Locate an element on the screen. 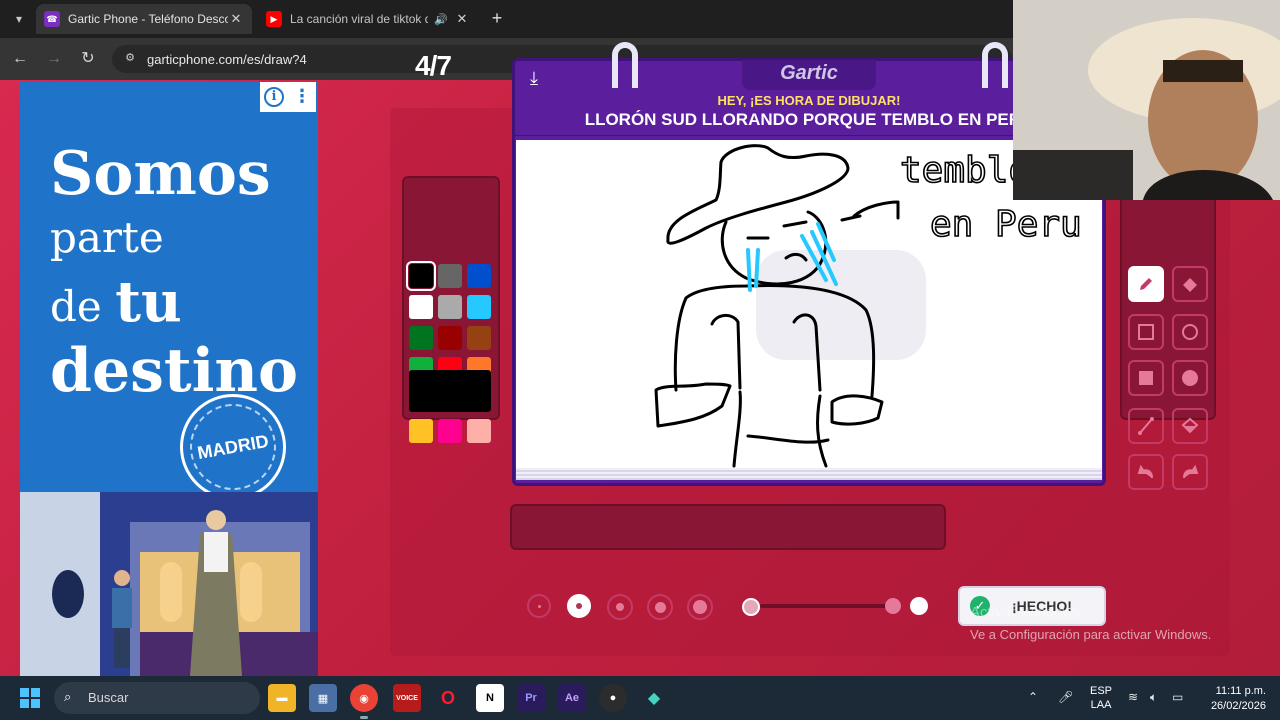  brush-size-4-button is located at coordinates (660, 607).